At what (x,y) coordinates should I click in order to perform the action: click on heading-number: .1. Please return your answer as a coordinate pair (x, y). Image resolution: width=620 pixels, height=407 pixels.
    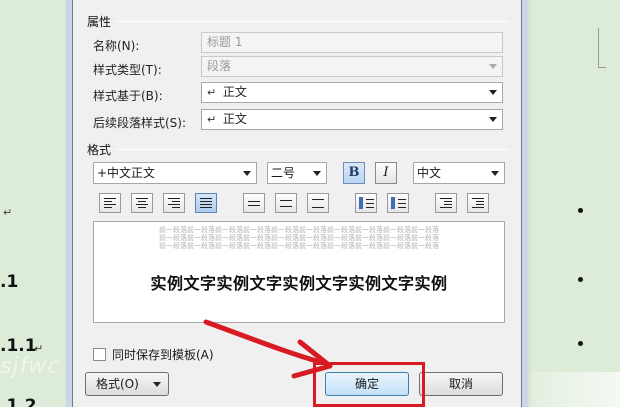
    Looking at the image, I should click on (9, 282).